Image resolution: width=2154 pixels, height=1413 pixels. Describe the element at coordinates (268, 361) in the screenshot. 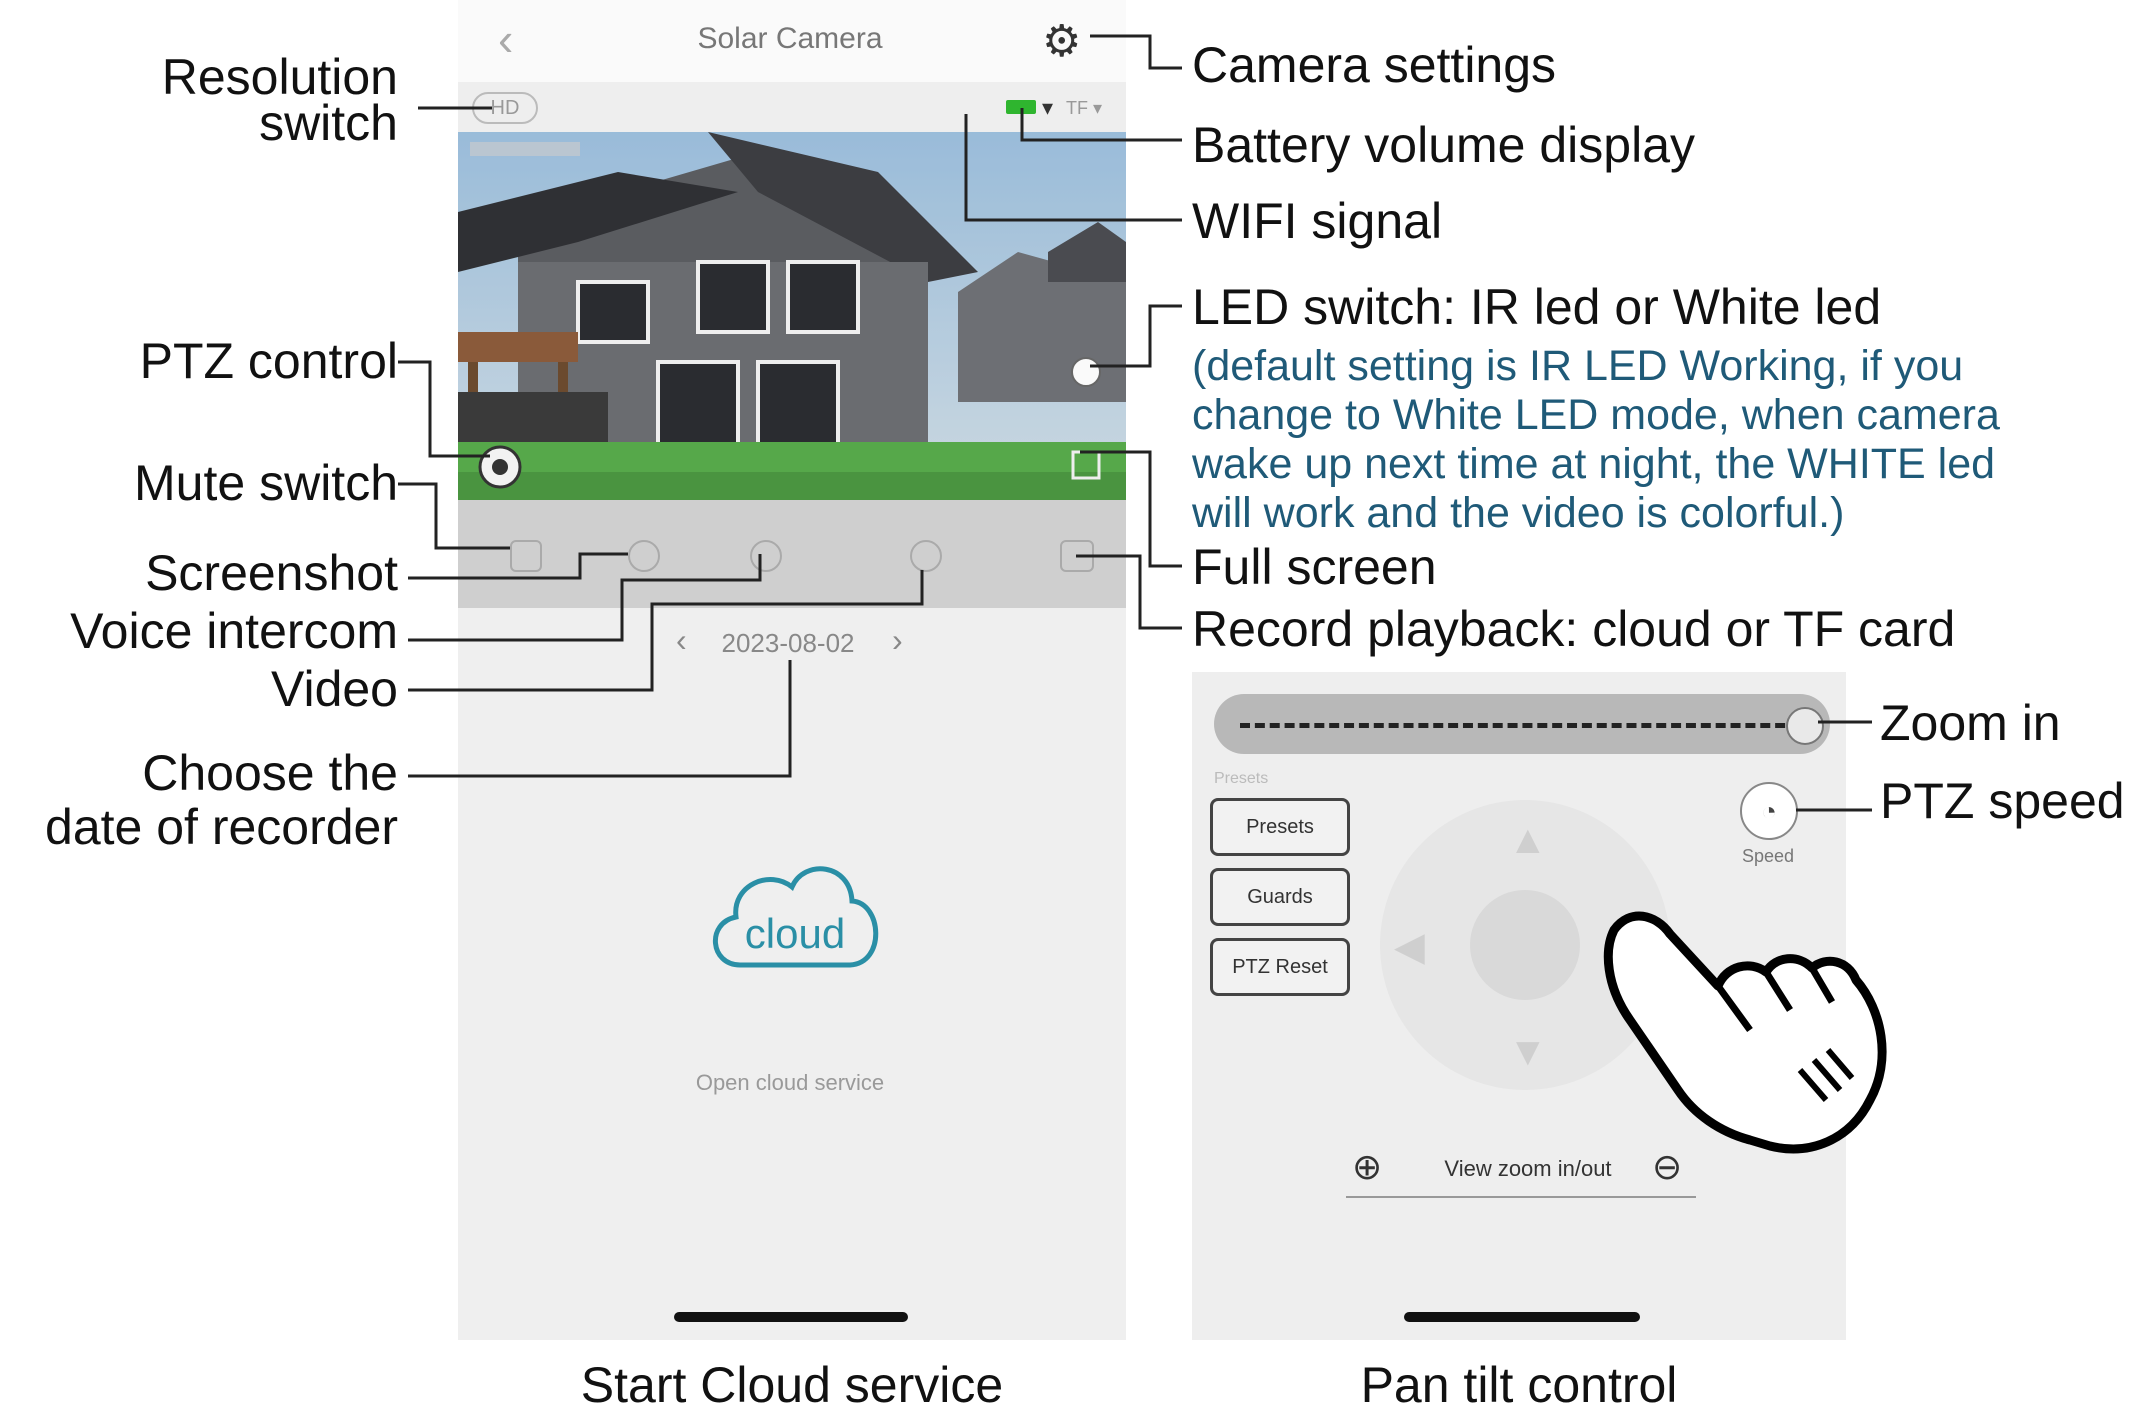

I see `annotation-ptz-control: PTZ control` at that location.